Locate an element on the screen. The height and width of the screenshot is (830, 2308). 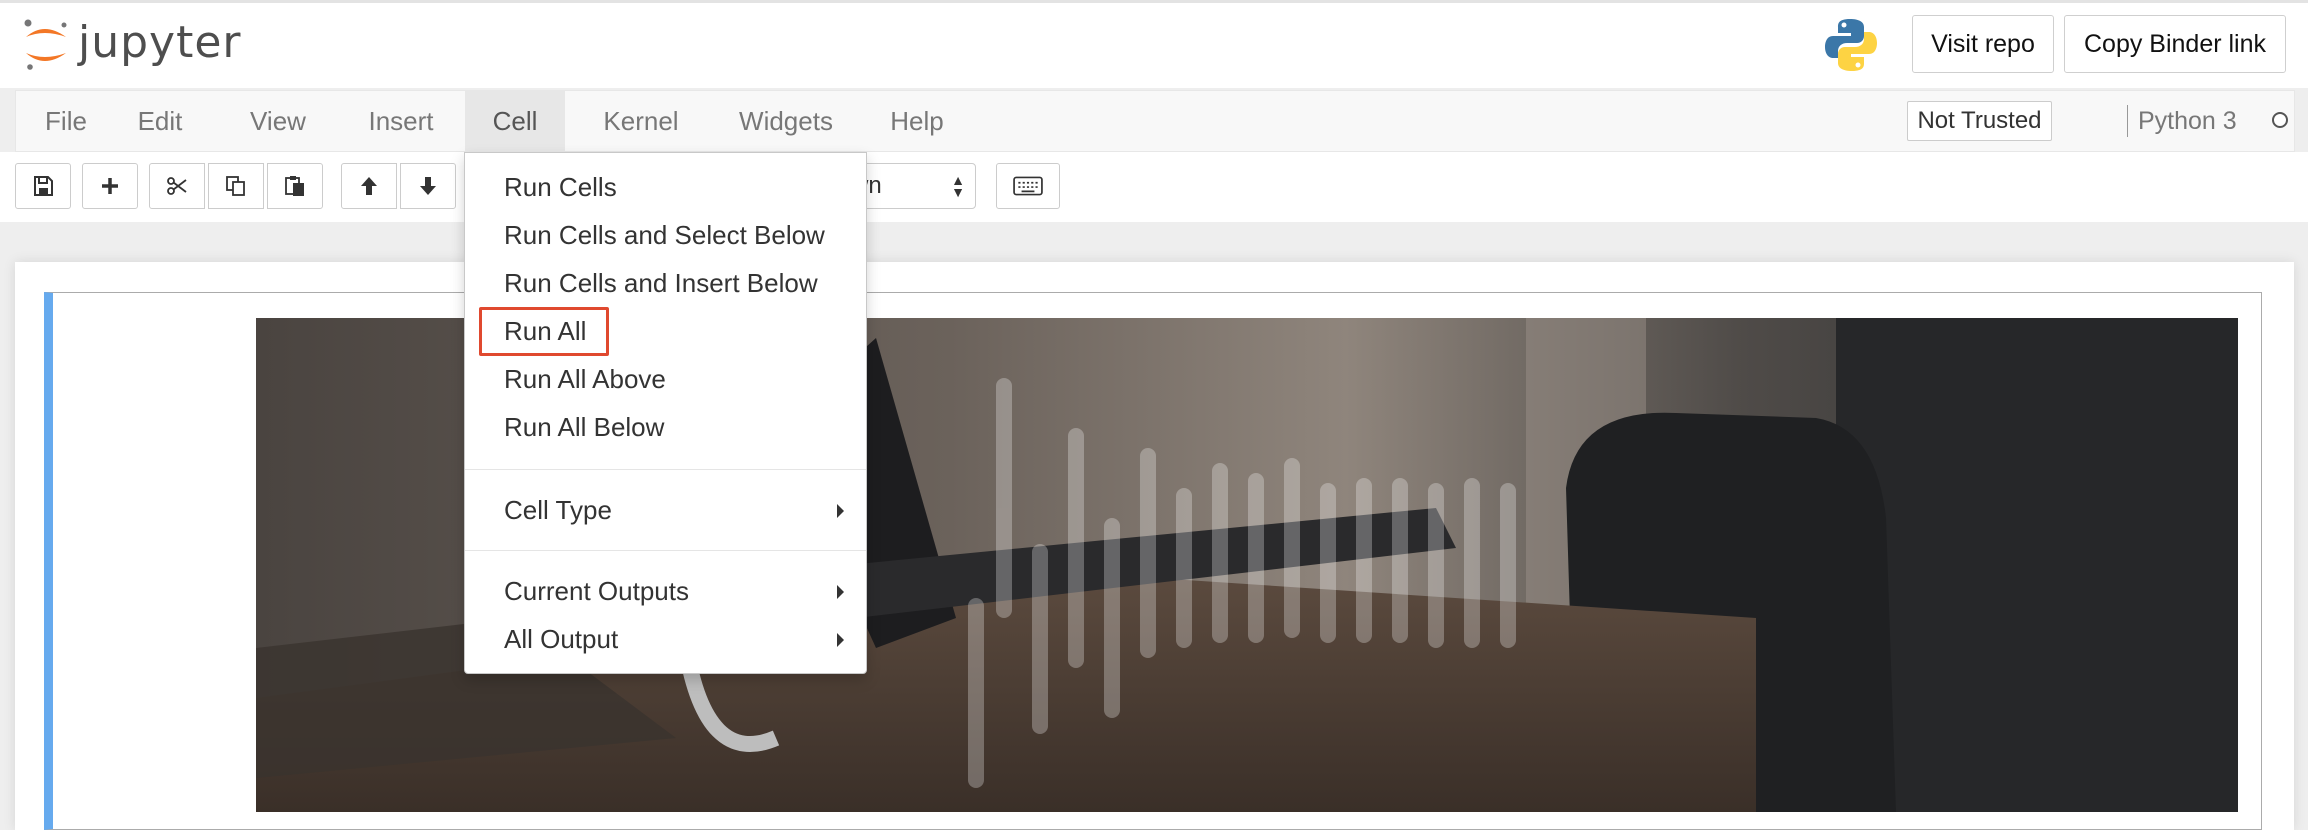
menu-item-run-cells: Run Cells is located at coordinates (665, 187).